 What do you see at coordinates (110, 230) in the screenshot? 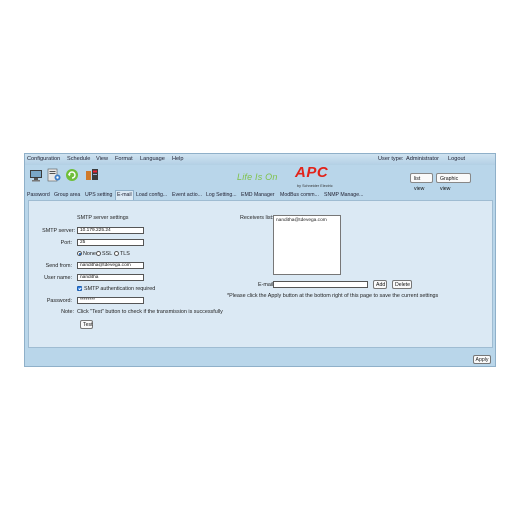
I see `smtp-server-input: 10.179.225.24` at bounding box center [110, 230].